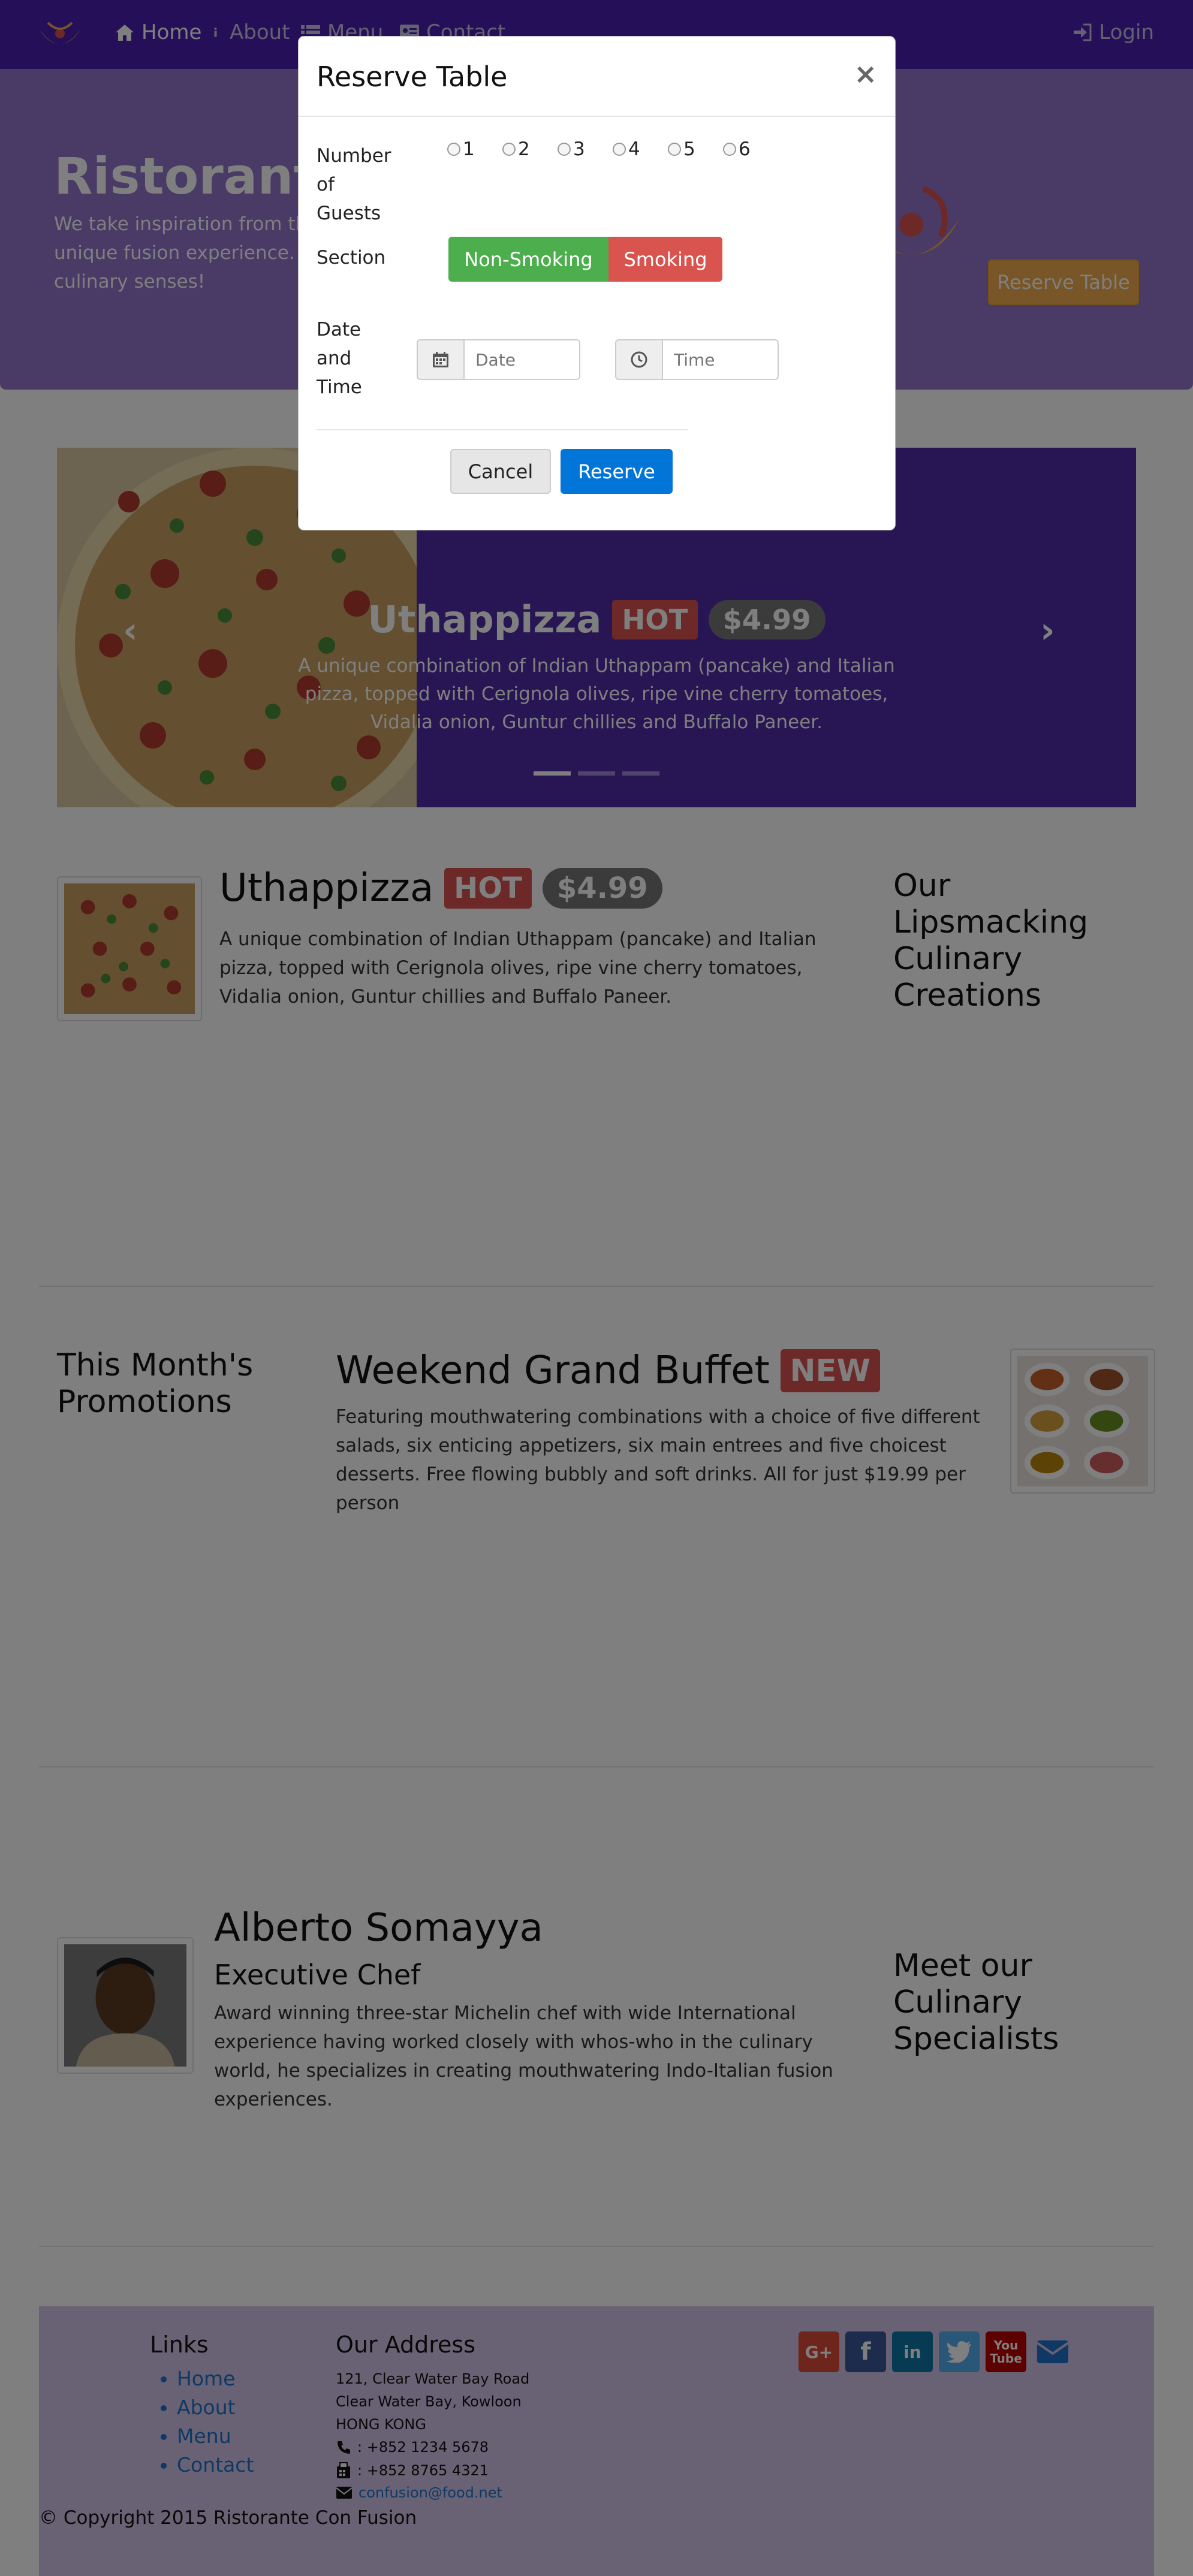 The image size is (1193, 2576). Describe the element at coordinates (502, 429) in the screenshot. I see `modal-separator` at that location.